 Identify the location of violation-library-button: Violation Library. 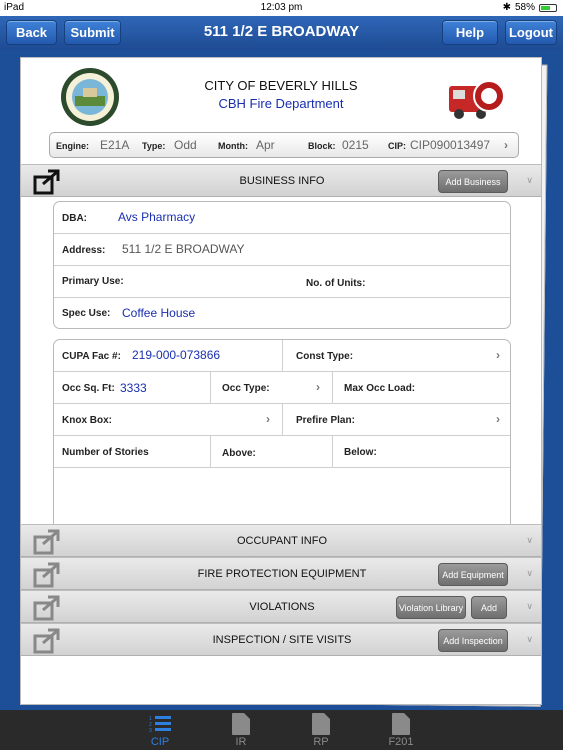
(431, 607).